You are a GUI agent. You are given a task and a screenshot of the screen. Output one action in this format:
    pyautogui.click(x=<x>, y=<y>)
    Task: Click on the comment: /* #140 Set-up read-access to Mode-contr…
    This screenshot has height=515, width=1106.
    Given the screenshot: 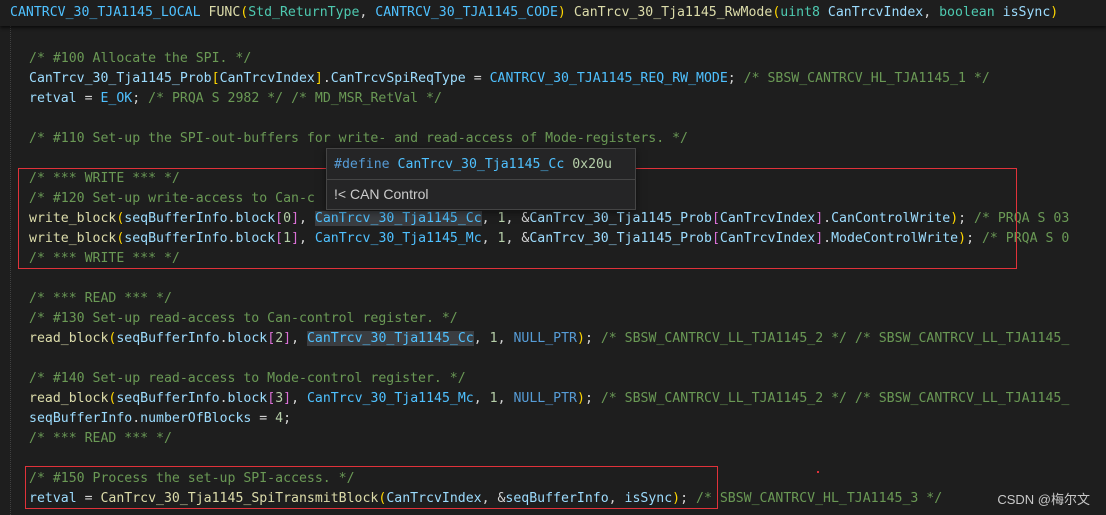 What is the action you would take?
    pyautogui.click(x=247, y=378)
    